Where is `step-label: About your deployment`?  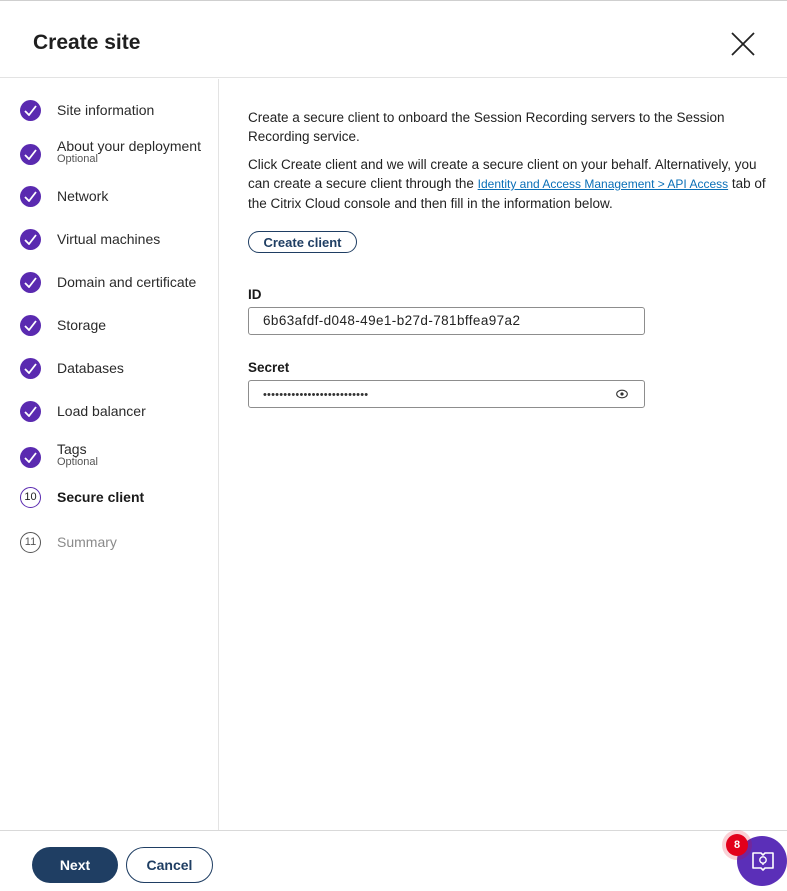 step-label: About your deployment is located at coordinates (129, 146).